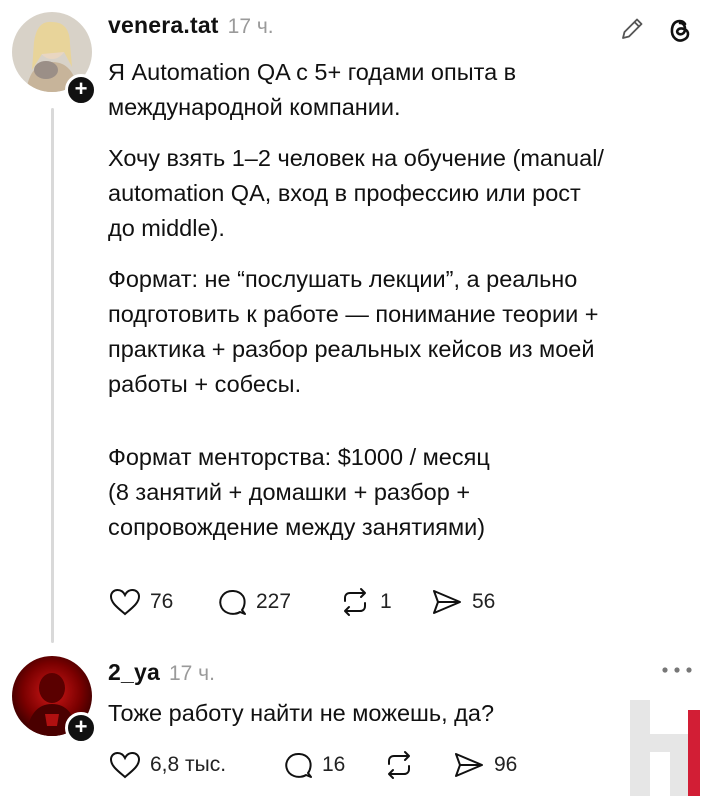  What do you see at coordinates (52, 375) in the screenshot?
I see `thread-line` at bounding box center [52, 375].